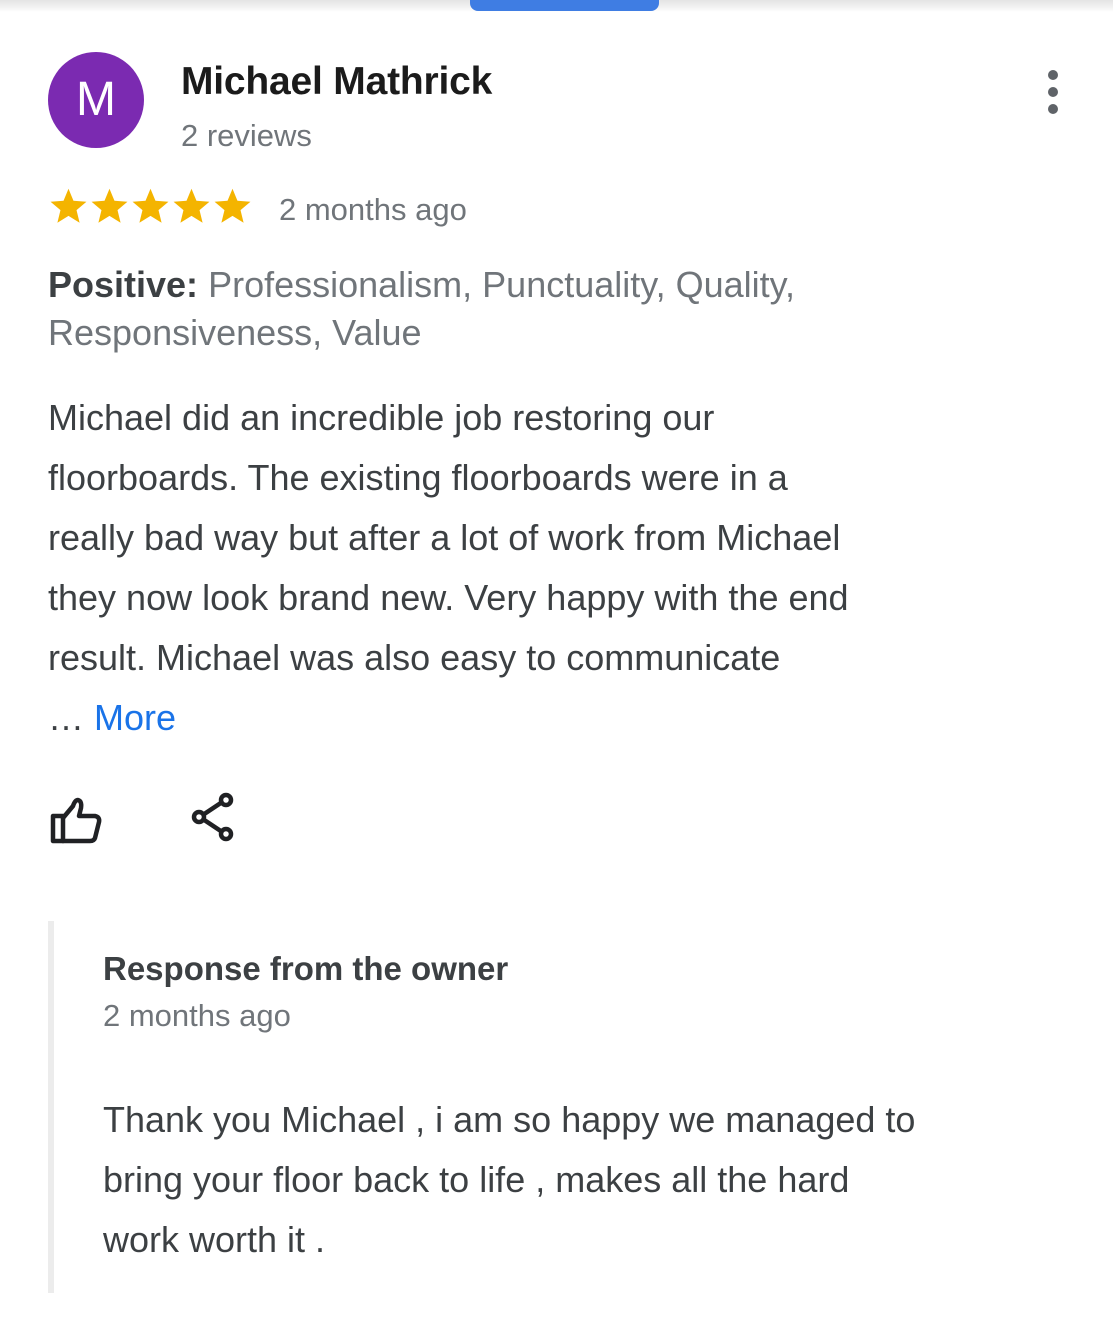  I want to click on share-icon, so click(212, 817).